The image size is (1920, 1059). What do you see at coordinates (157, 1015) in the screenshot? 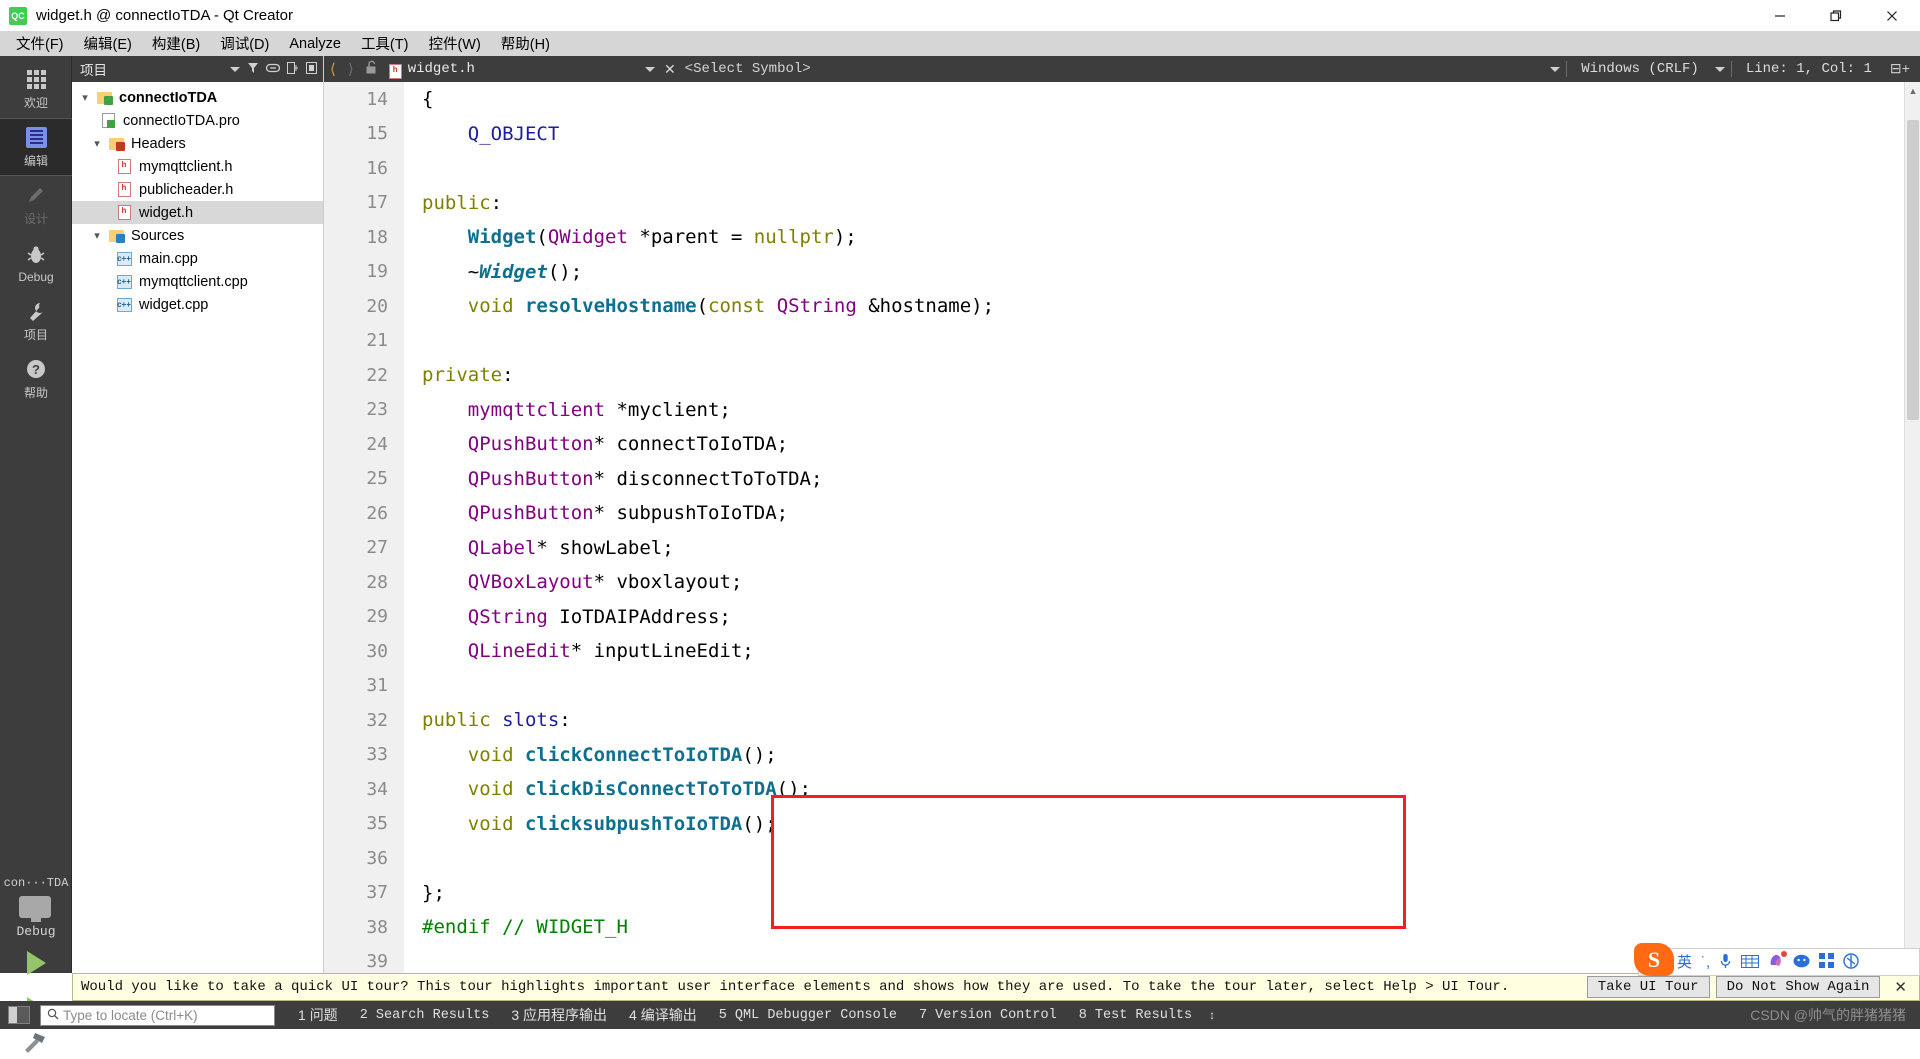
I see `locator-input: Type to locate (Ctrl+K)` at bounding box center [157, 1015].